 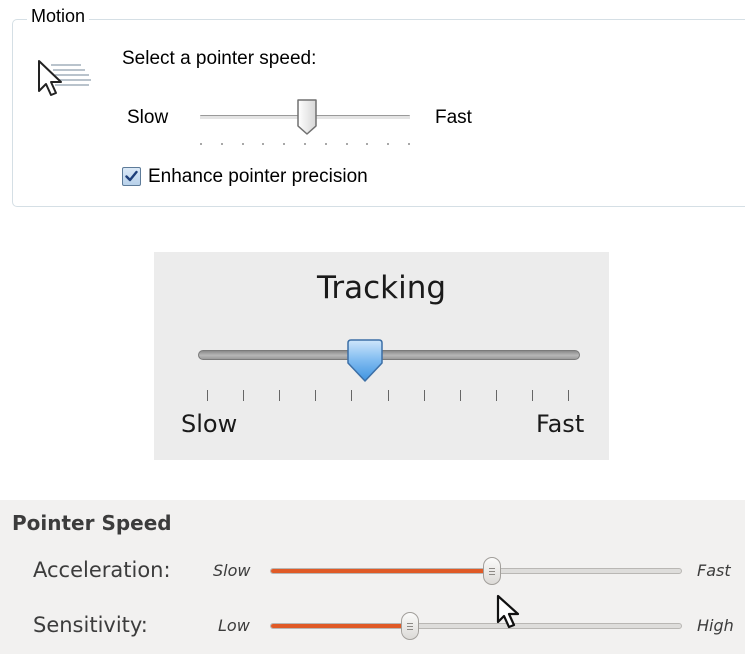 What do you see at coordinates (453, 117) in the screenshot?
I see `speed-fast-label: Fast` at bounding box center [453, 117].